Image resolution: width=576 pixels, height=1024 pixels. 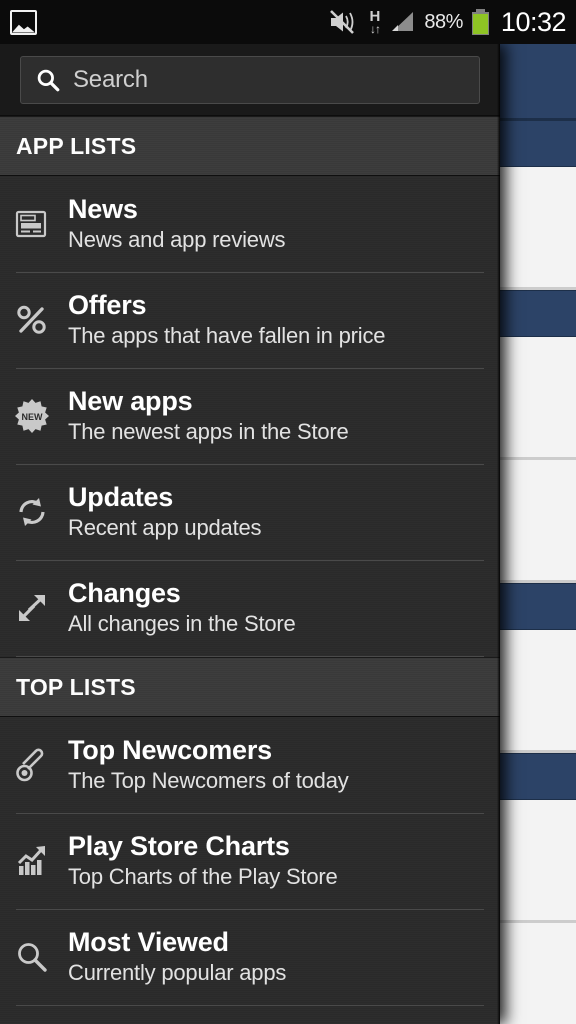 I want to click on sidebar-item-texts: New apps The newest apps in the Store, so click(x=208, y=416).